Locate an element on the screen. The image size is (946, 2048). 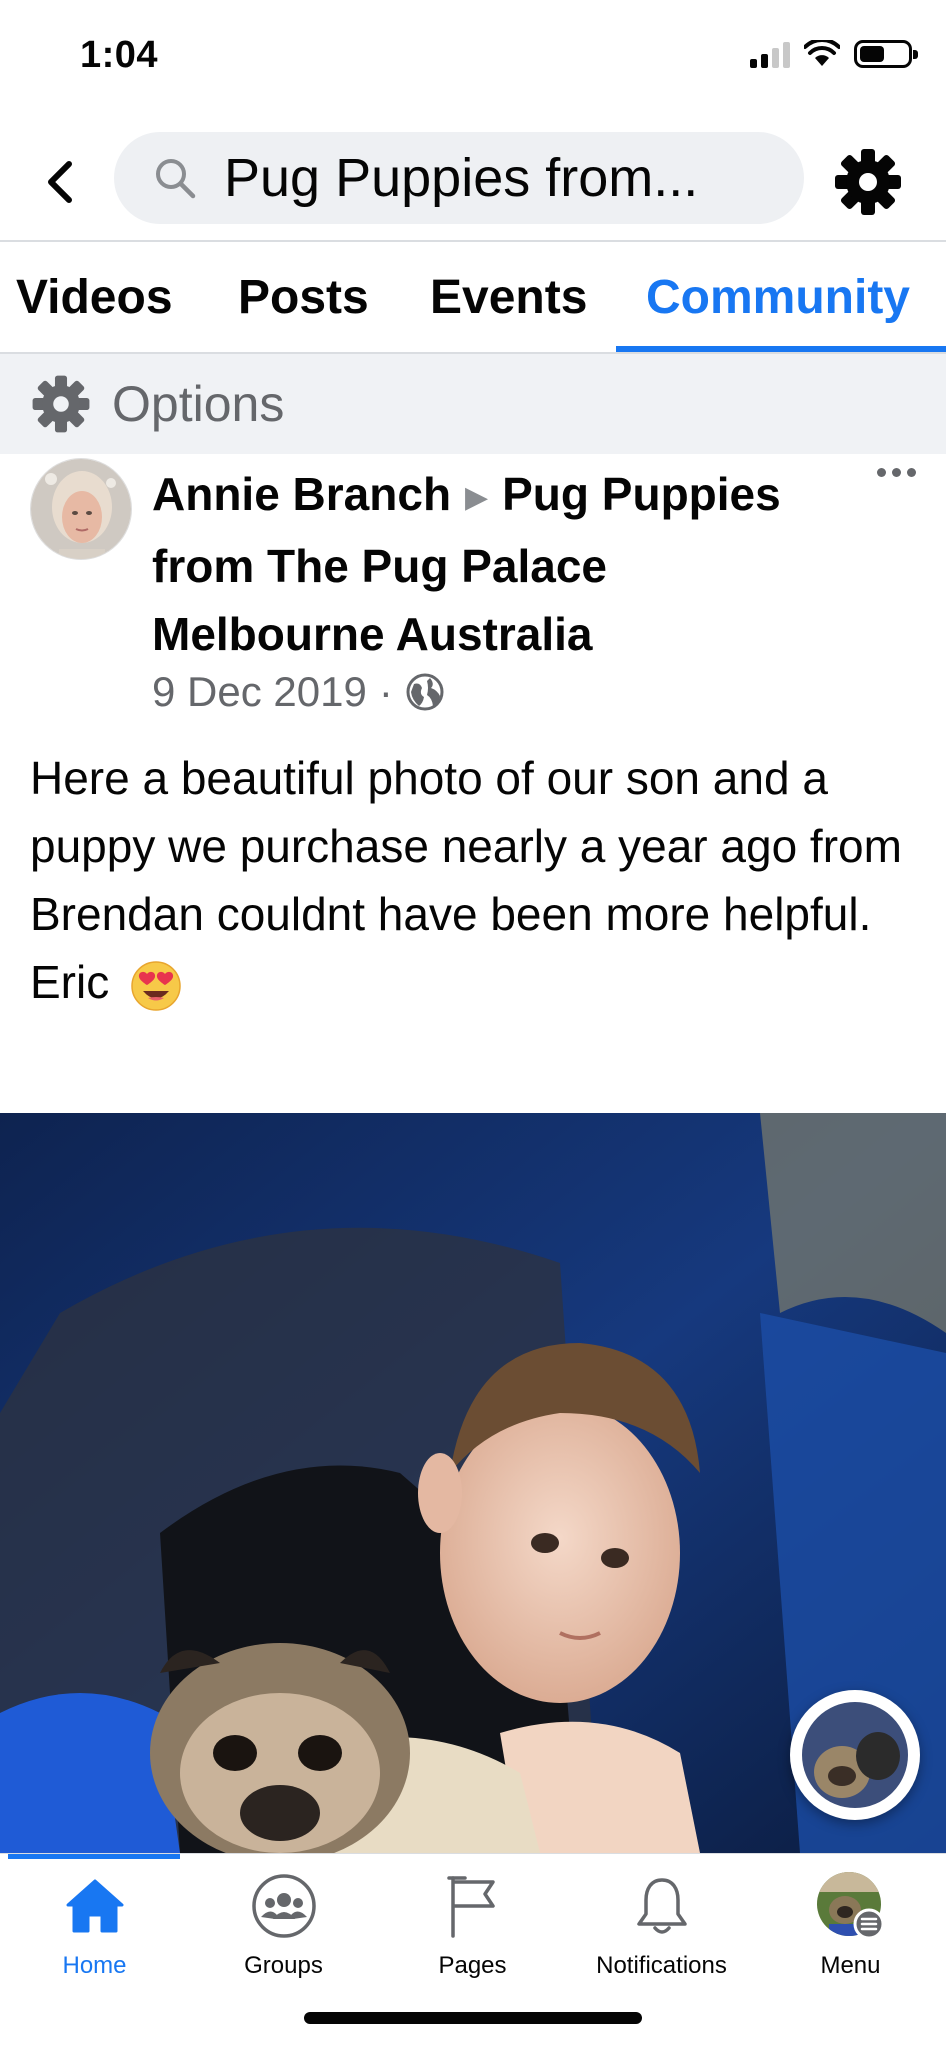
settings-button is located at coordinates (868, 182).